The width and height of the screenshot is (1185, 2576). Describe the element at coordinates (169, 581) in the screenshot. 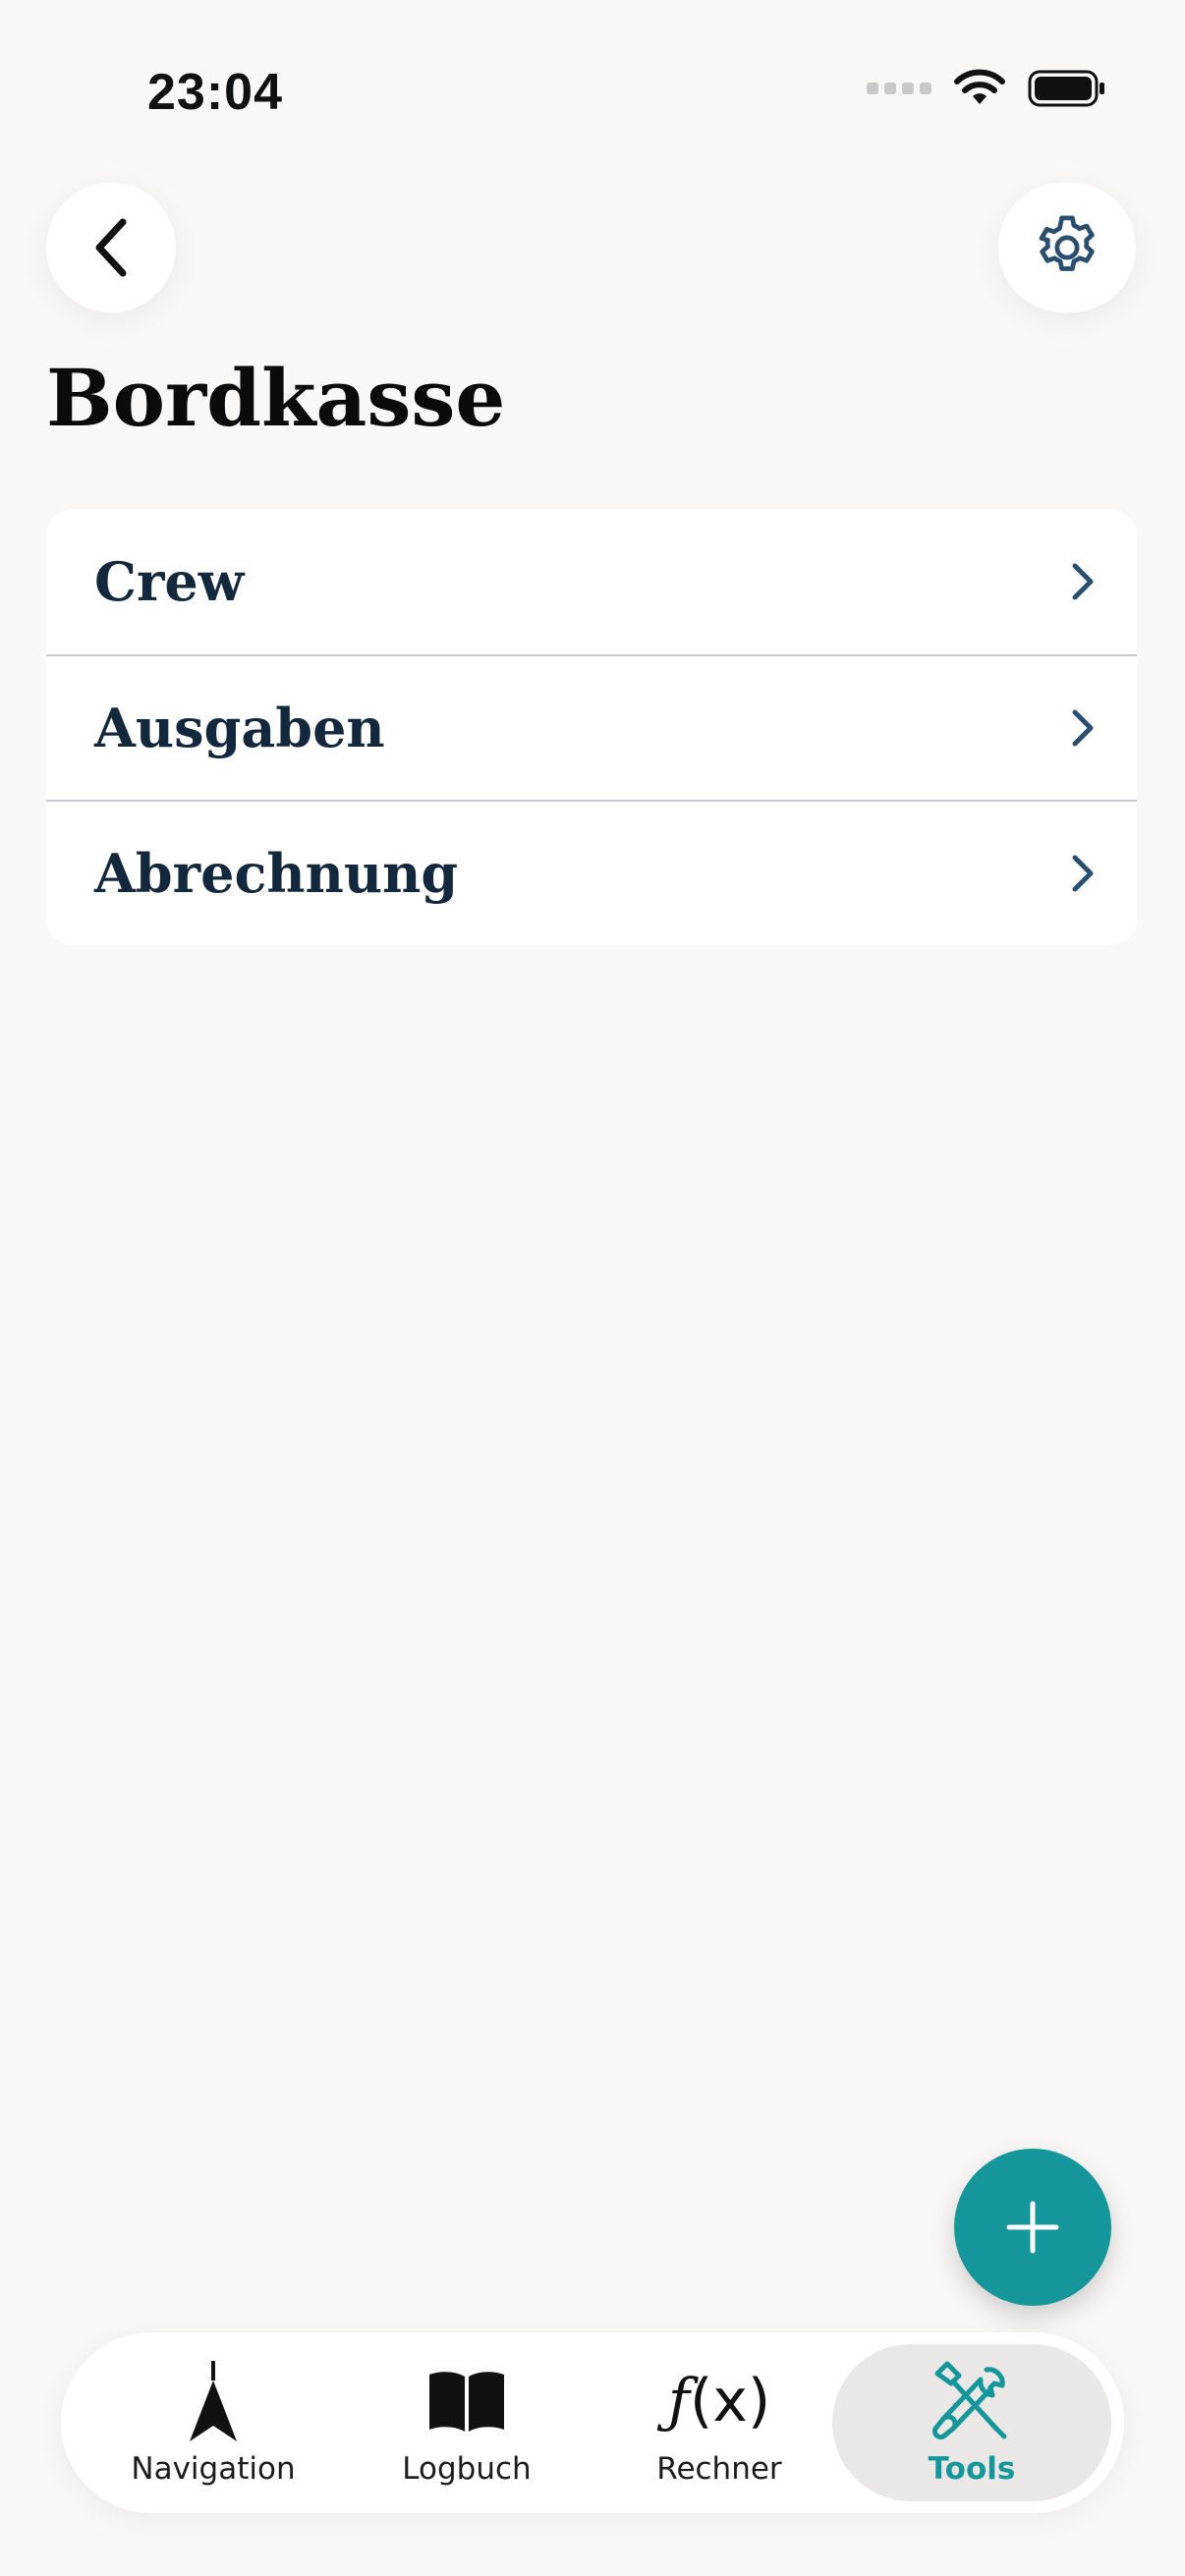

I see `menu-item-label: Crew` at that location.